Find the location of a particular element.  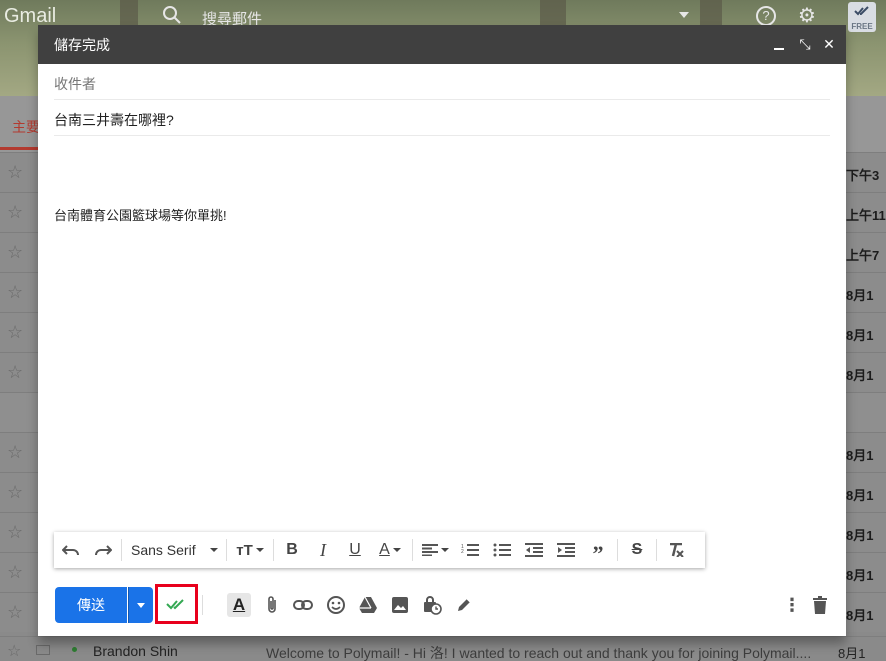

double-check-icon is located at coordinates (174, 604).